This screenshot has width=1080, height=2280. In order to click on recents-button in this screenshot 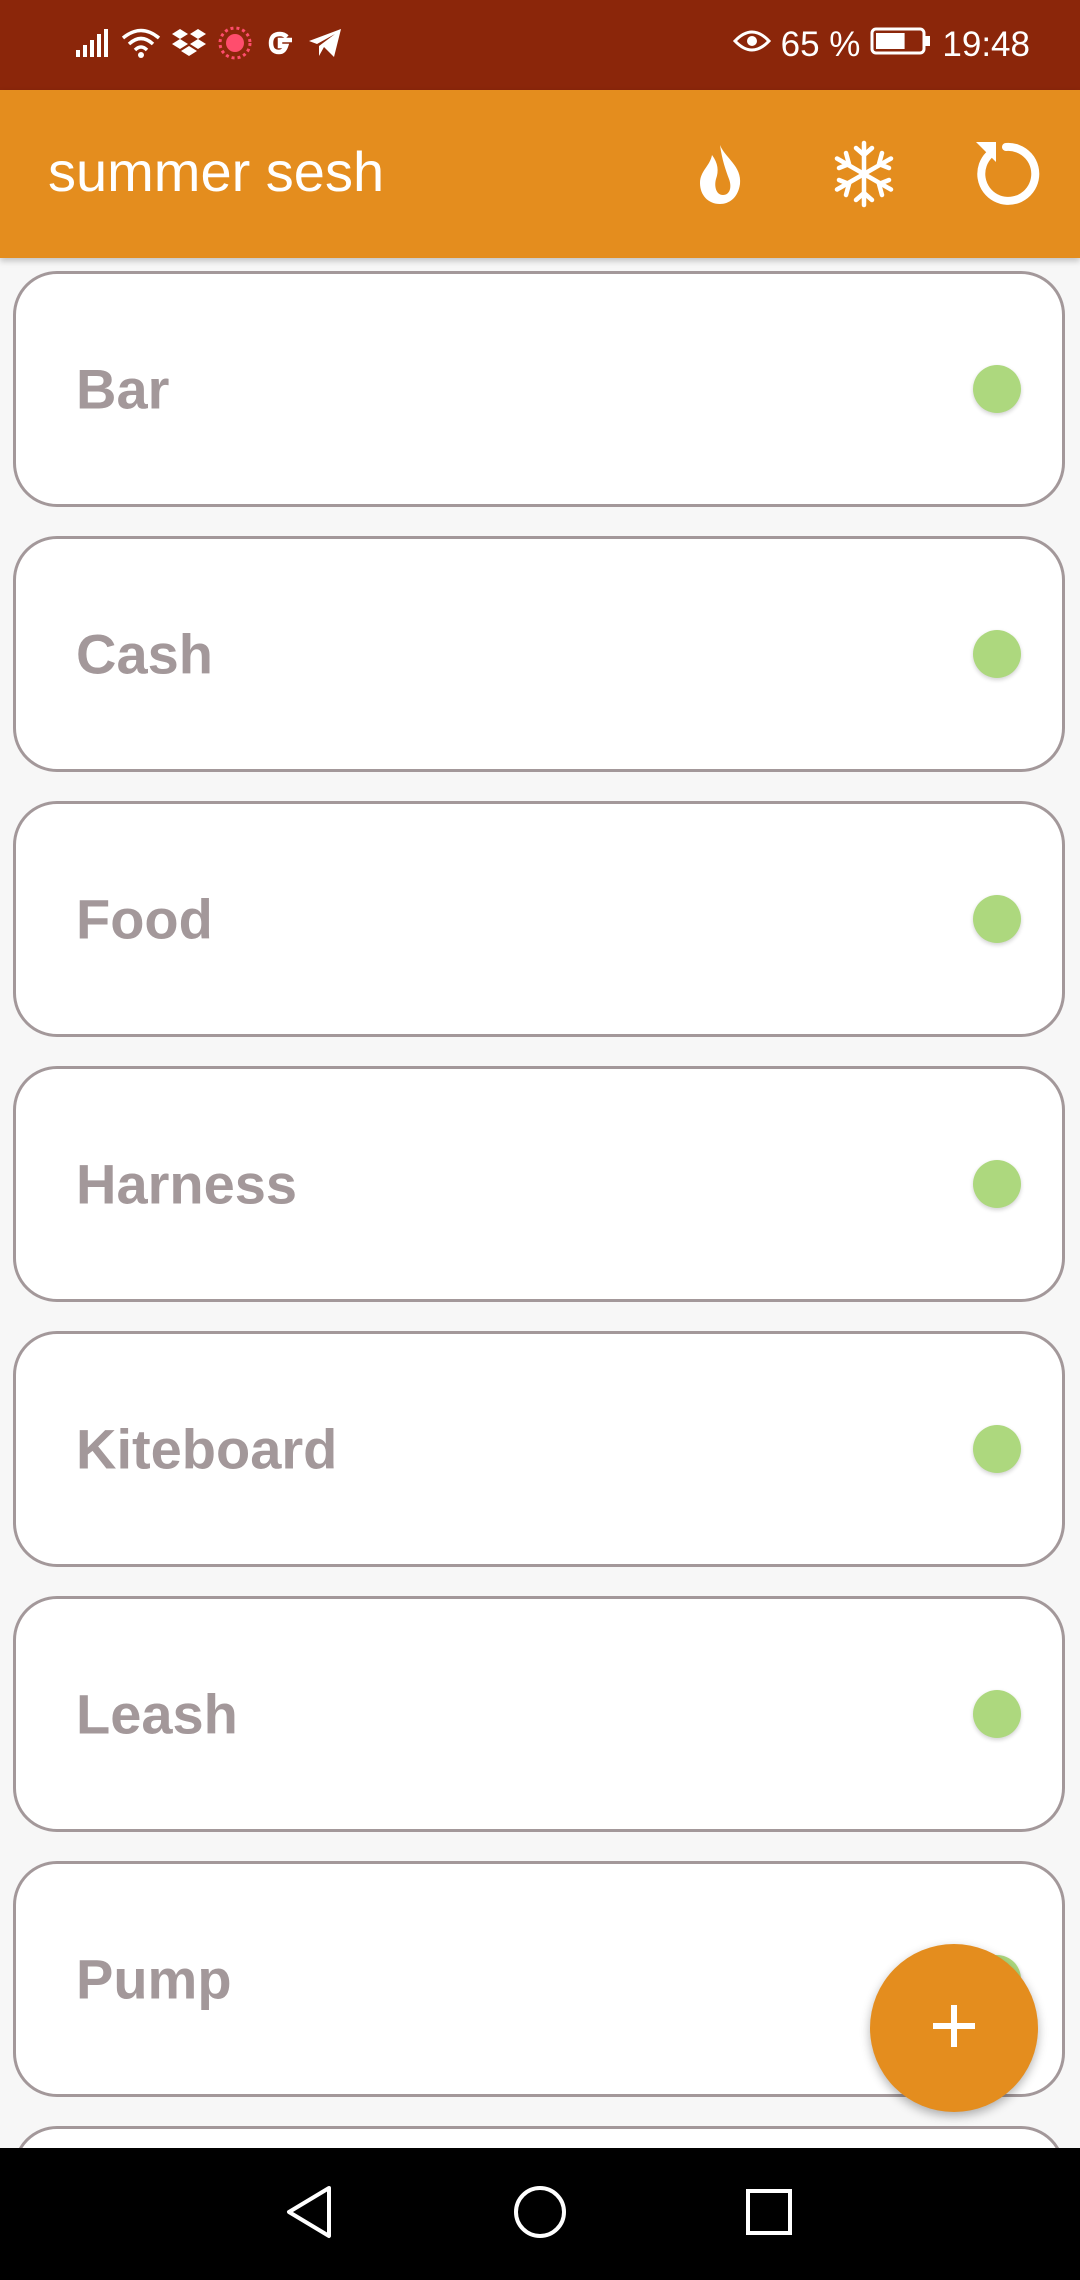, I will do `click(769, 2214)`.